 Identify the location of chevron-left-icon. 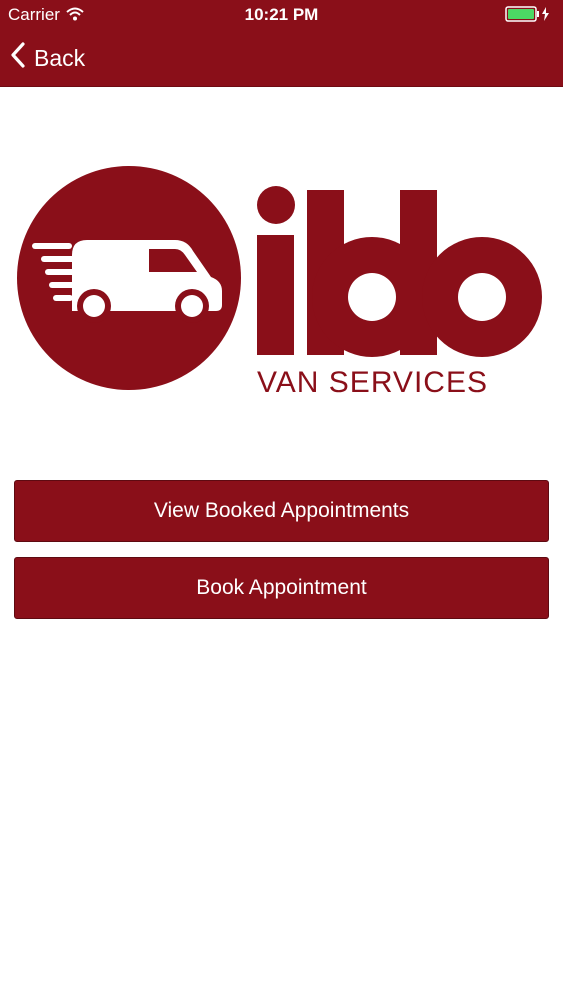
(22, 58).